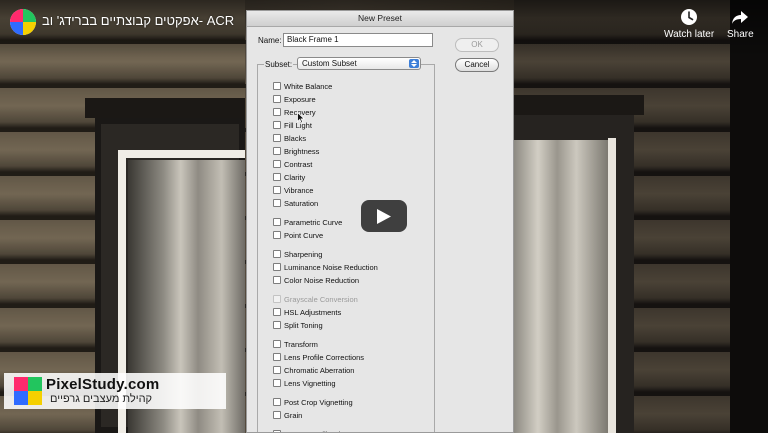 The width and height of the screenshot is (768, 433). Describe the element at coordinates (322, 280) in the screenshot. I see `checkbox-label: Color Noise Reduction` at that location.